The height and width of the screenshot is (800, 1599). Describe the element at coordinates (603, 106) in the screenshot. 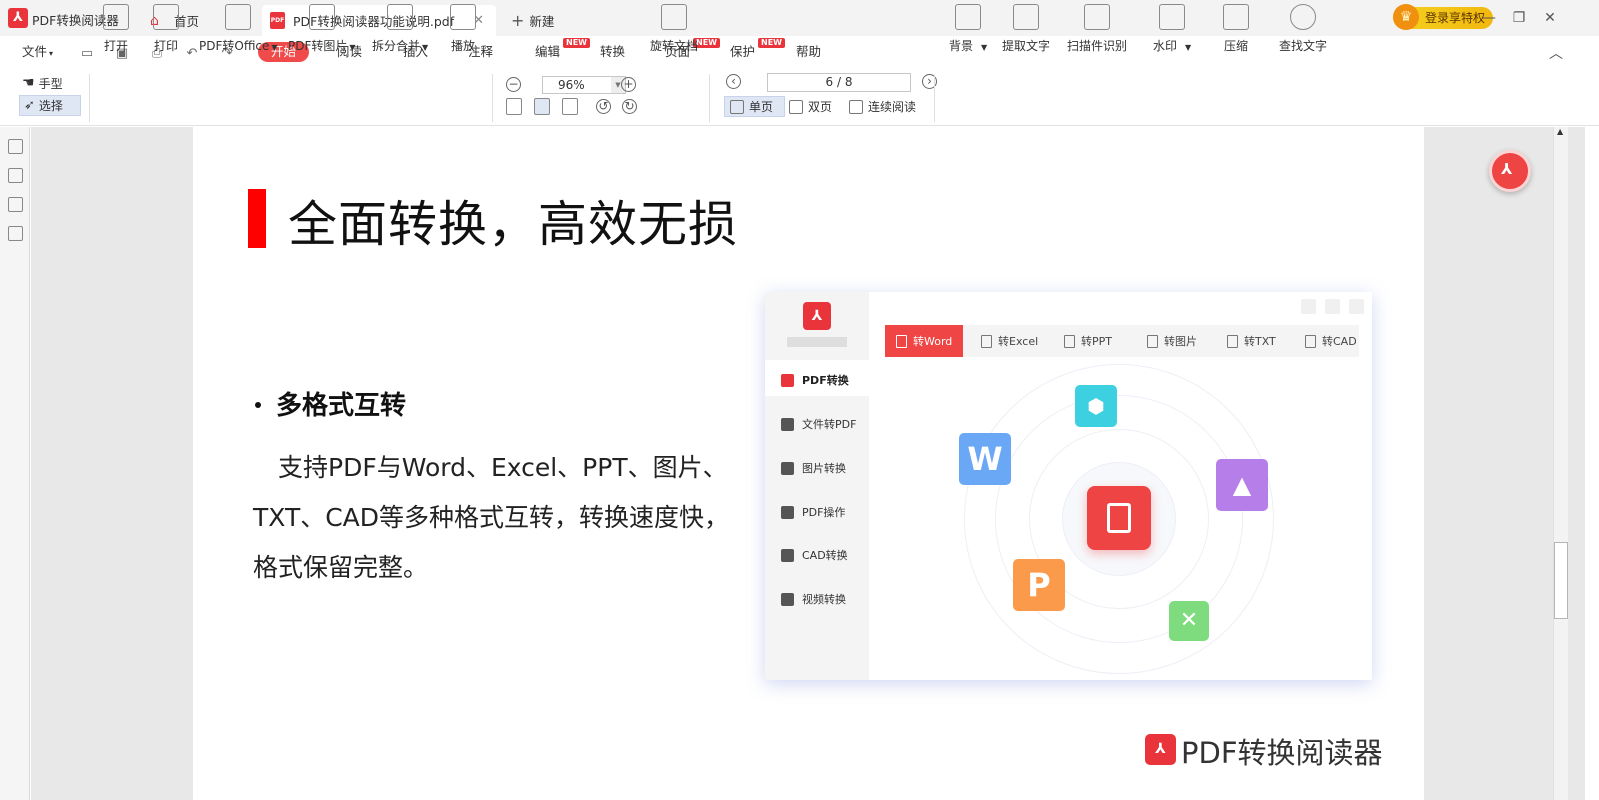

I see `rotate-left-icon: ↺` at that location.